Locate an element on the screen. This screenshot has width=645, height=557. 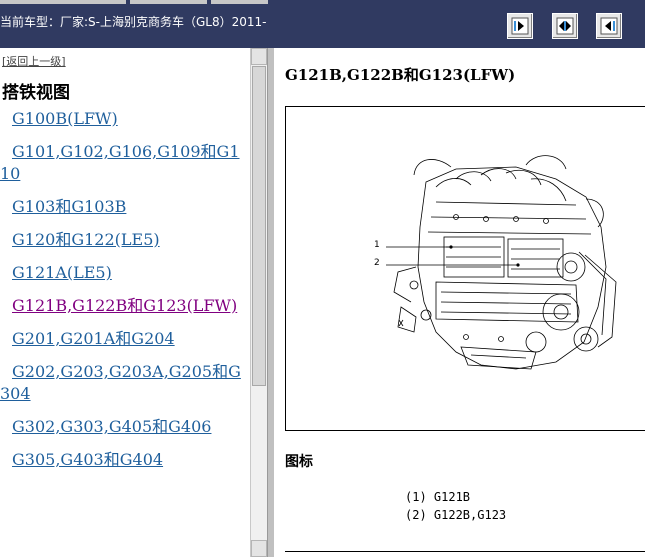
toc-link-g121a: G121A(LE5) is located at coordinates (124, 273).